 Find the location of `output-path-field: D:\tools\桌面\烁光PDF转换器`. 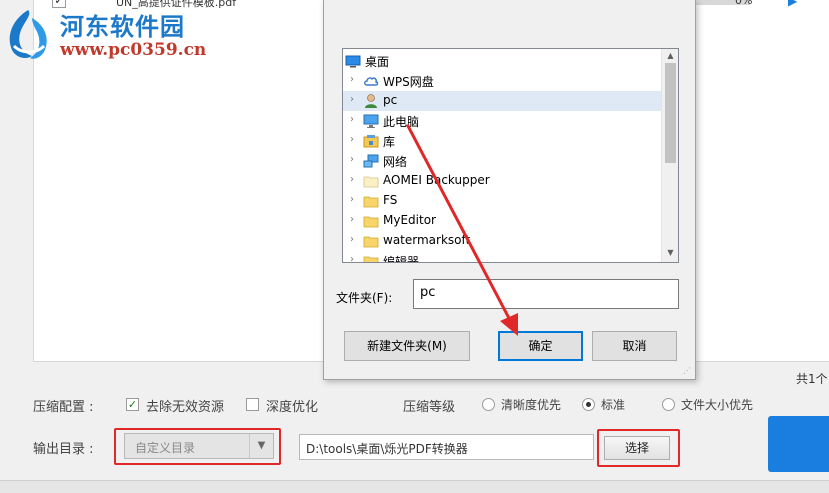

output-path-field: D:\tools\桌面\烁光PDF转换器 is located at coordinates (446, 447).